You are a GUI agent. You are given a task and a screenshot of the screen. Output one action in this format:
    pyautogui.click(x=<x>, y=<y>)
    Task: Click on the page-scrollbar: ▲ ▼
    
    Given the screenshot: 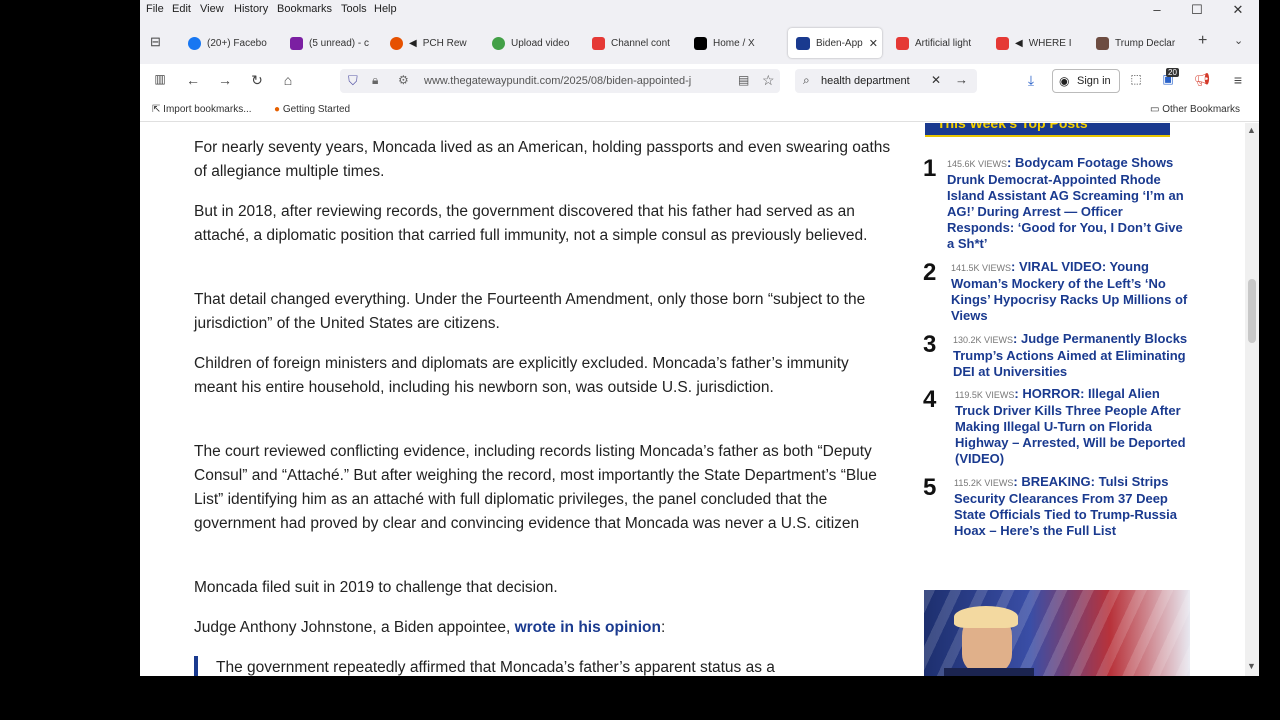 What is the action you would take?
    pyautogui.click(x=1252, y=399)
    